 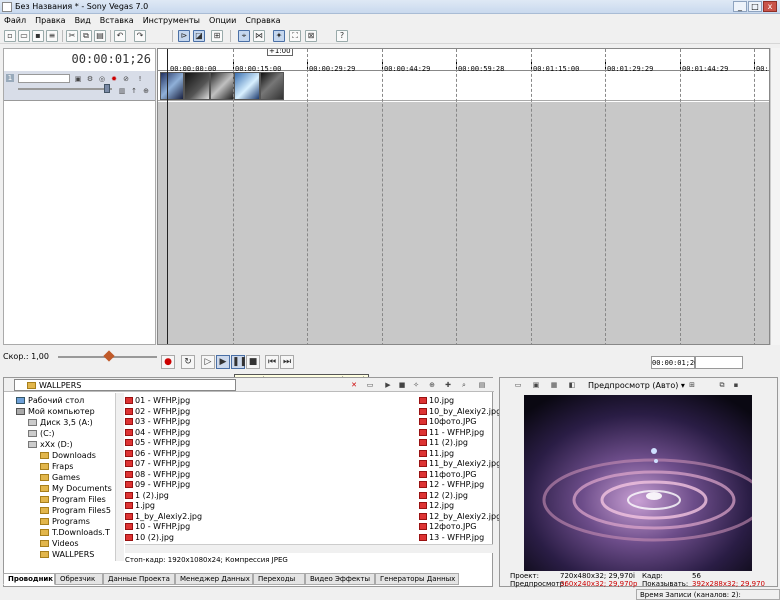 I want to click on timeline-vertical-scrollbar, so click(x=775, y=196).